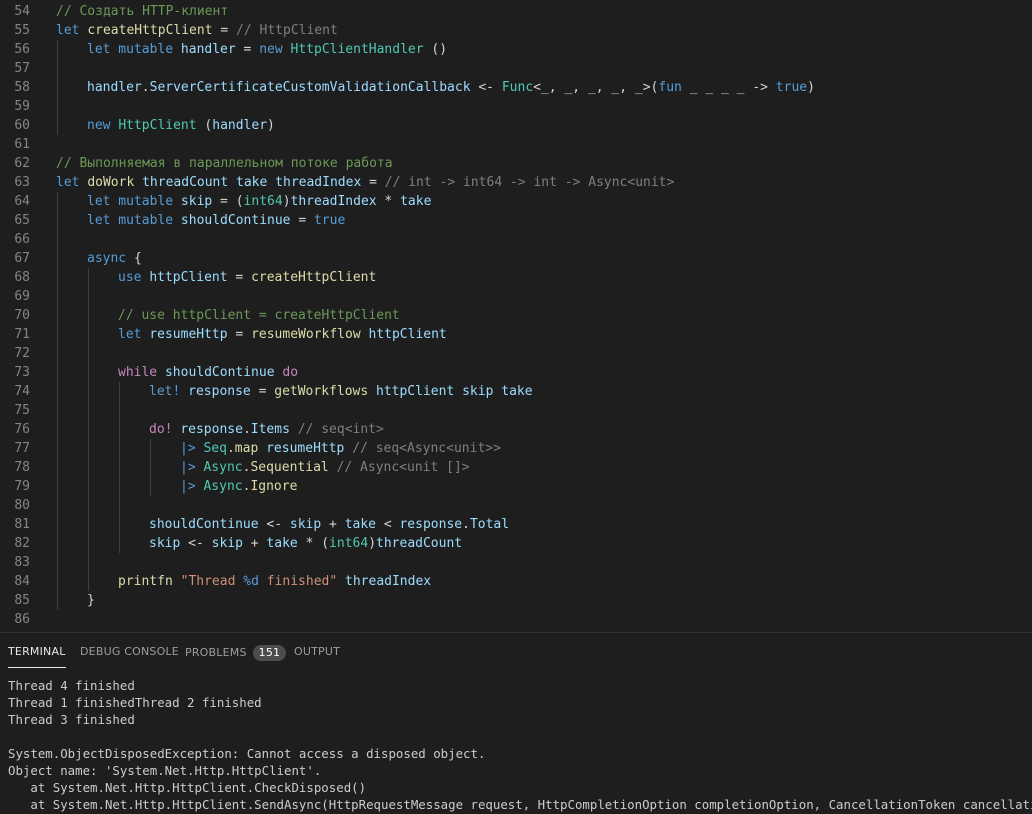  I want to click on line-number: 61, so click(22, 144).